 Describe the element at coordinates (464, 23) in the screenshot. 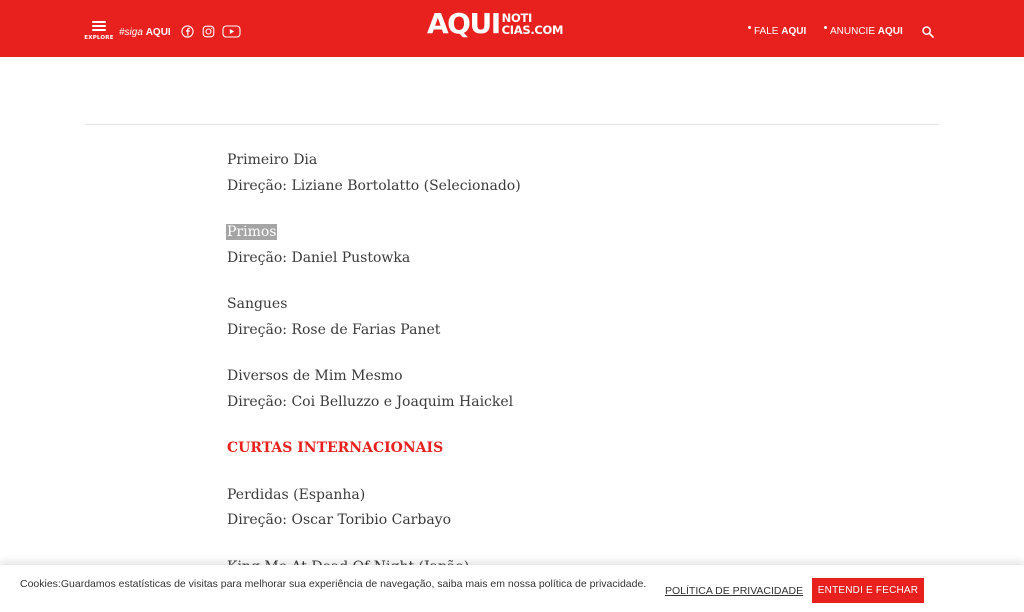

I see `logo-aqui: AQUI` at that location.